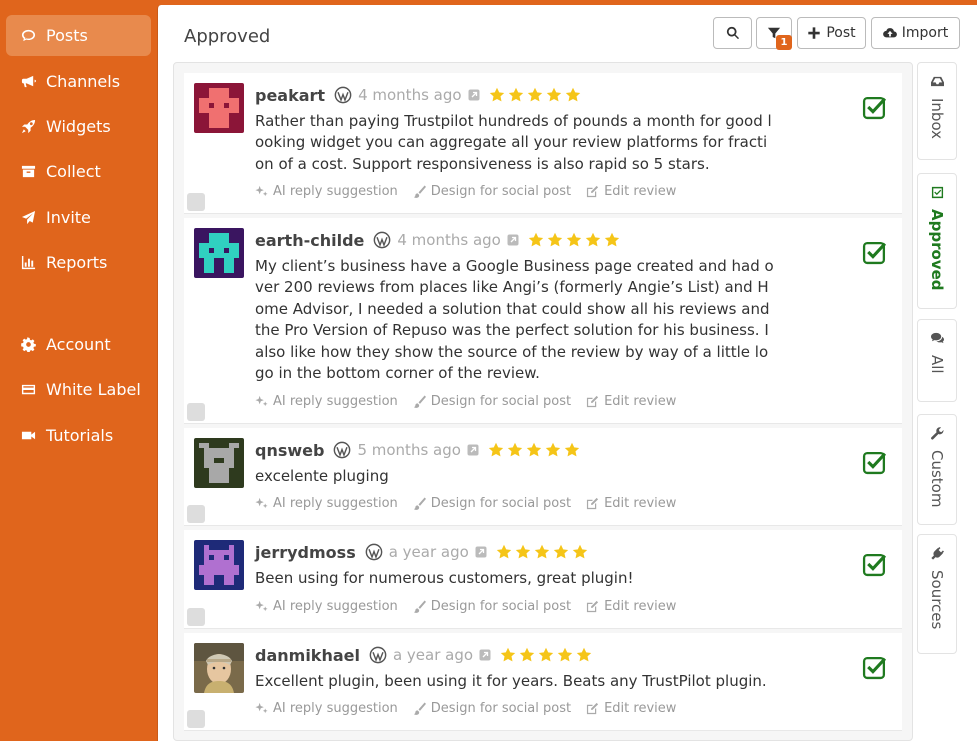 This screenshot has height=741, width=977. What do you see at coordinates (937, 469) in the screenshot?
I see `tab-custom: Custom` at bounding box center [937, 469].